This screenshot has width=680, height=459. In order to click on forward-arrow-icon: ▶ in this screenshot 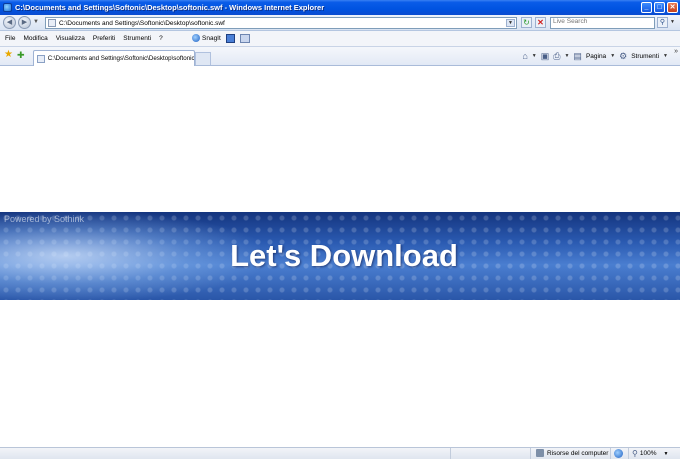, I will do `click(24, 22)`.